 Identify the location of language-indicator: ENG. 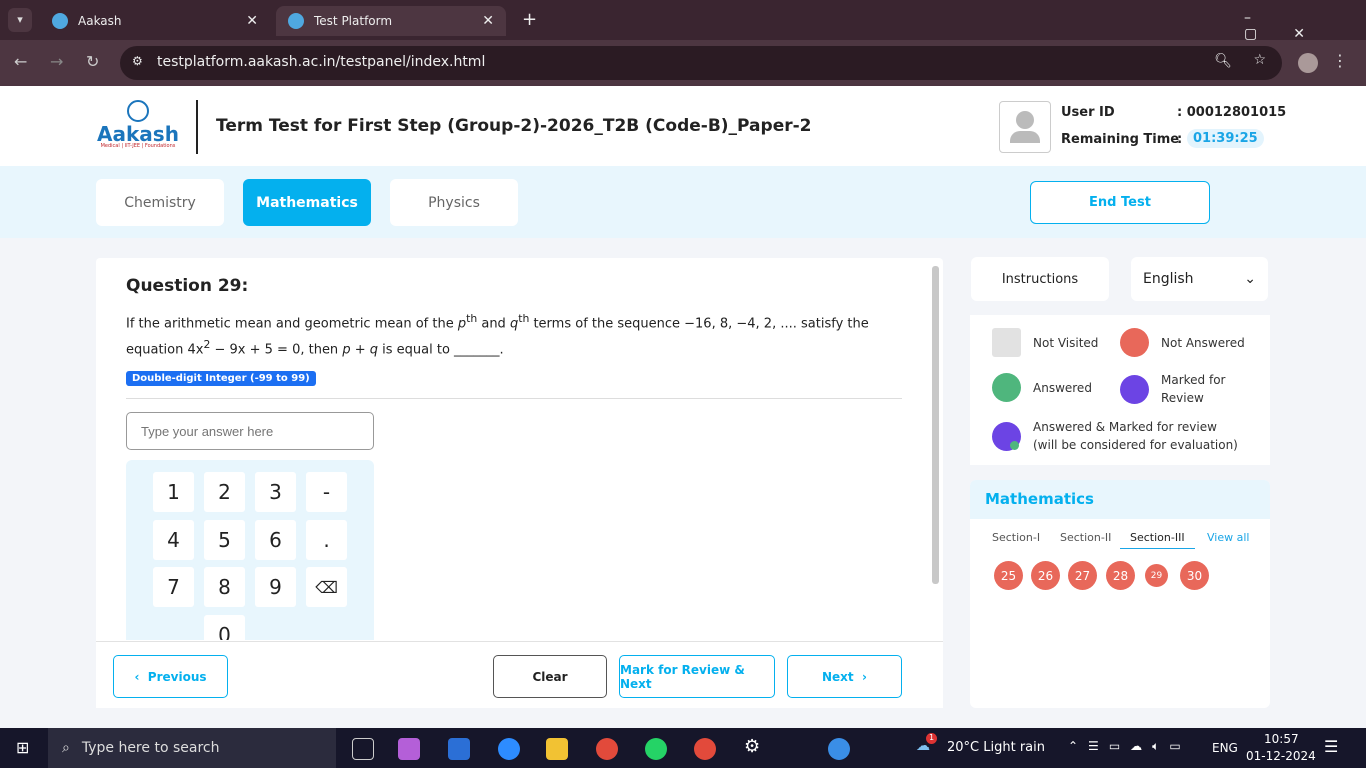
(1225, 748).